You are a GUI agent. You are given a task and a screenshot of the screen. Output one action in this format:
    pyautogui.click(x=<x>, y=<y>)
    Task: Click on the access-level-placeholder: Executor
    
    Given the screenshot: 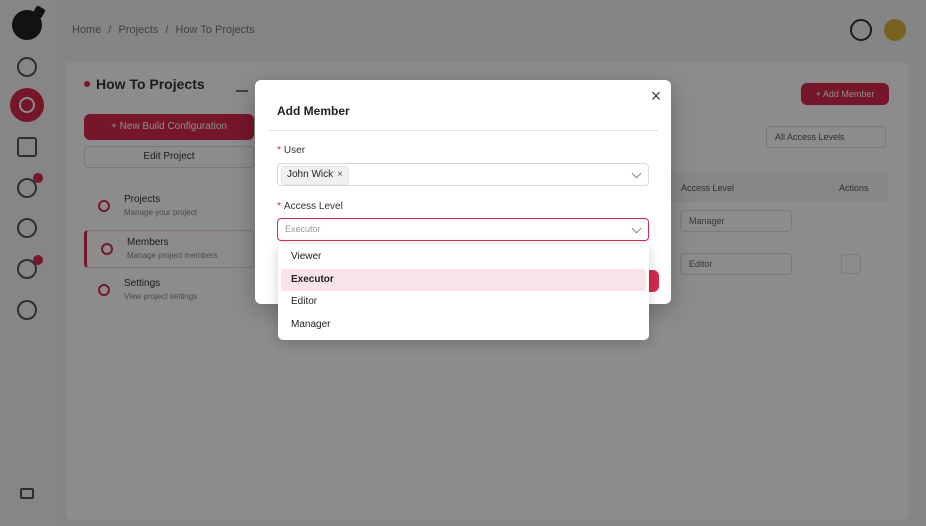 What is the action you would take?
    pyautogui.click(x=303, y=229)
    